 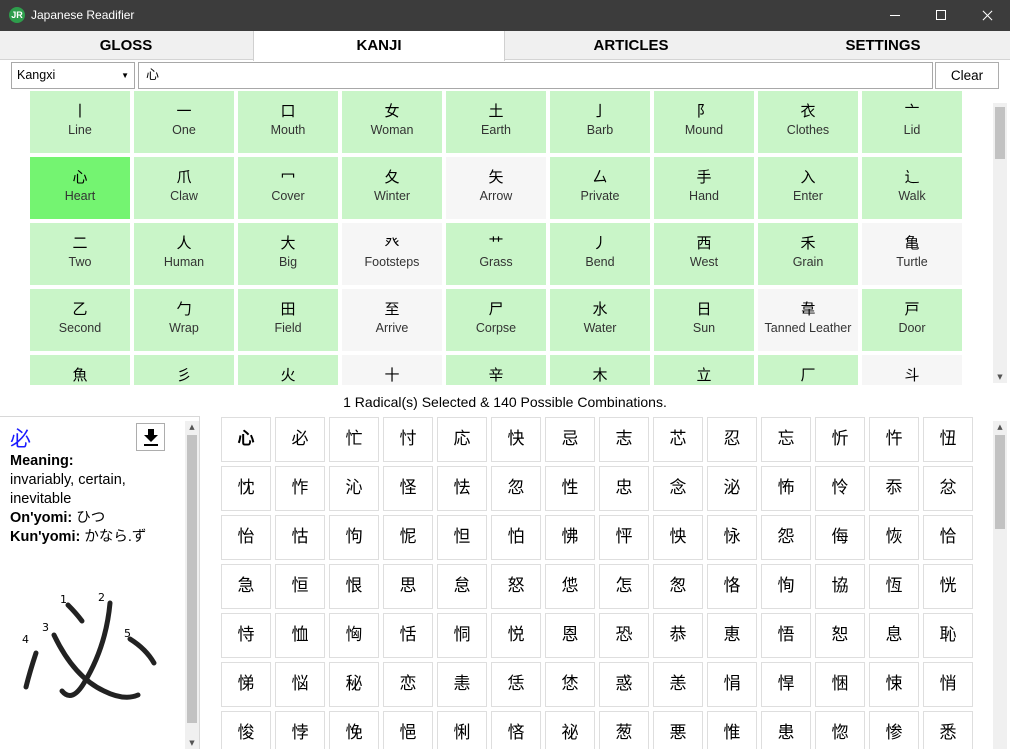 I want to click on radical-cell: 亀 Turtle, so click(x=912, y=254).